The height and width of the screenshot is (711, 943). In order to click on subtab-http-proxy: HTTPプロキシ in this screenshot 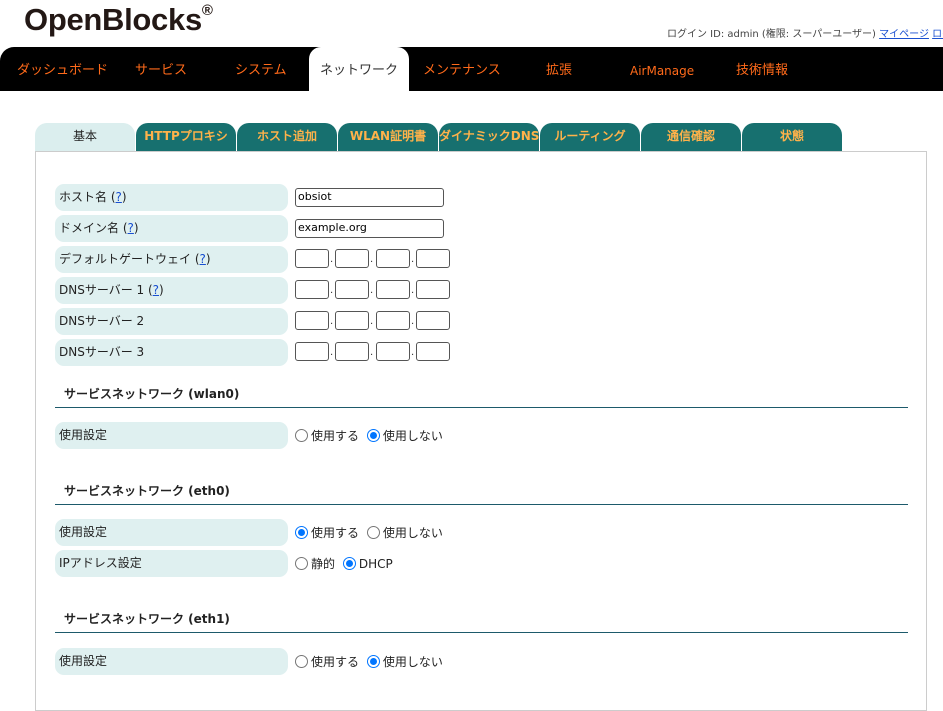, I will do `click(186, 137)`.